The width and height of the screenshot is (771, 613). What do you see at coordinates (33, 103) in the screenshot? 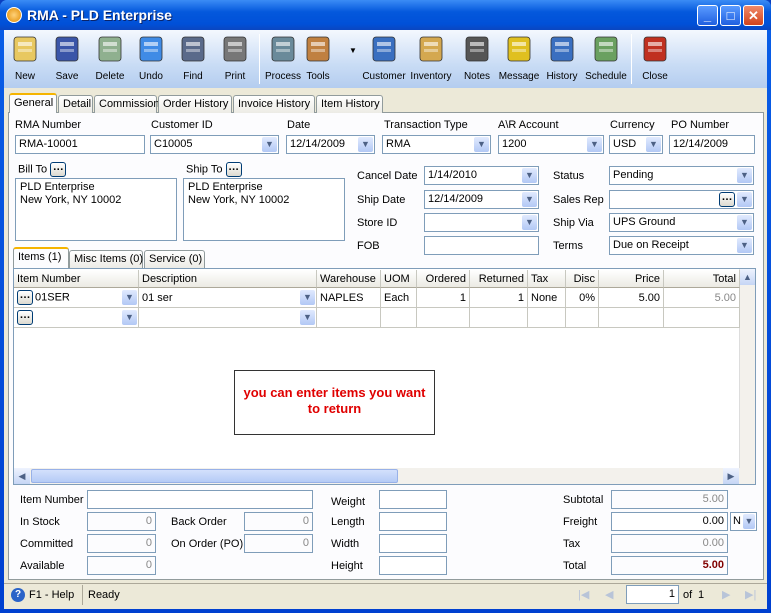
I see `tab-general: General` at bounding box center [33, 103].